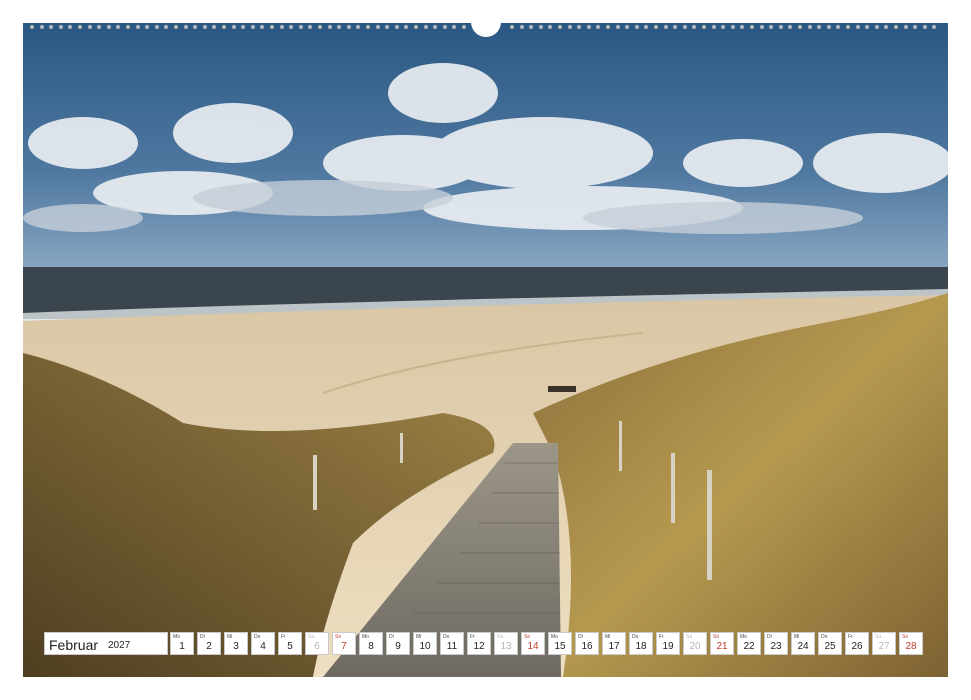 This screenshot has width=971, height=700. I want to click on day-number: 17, so click(614, 646).